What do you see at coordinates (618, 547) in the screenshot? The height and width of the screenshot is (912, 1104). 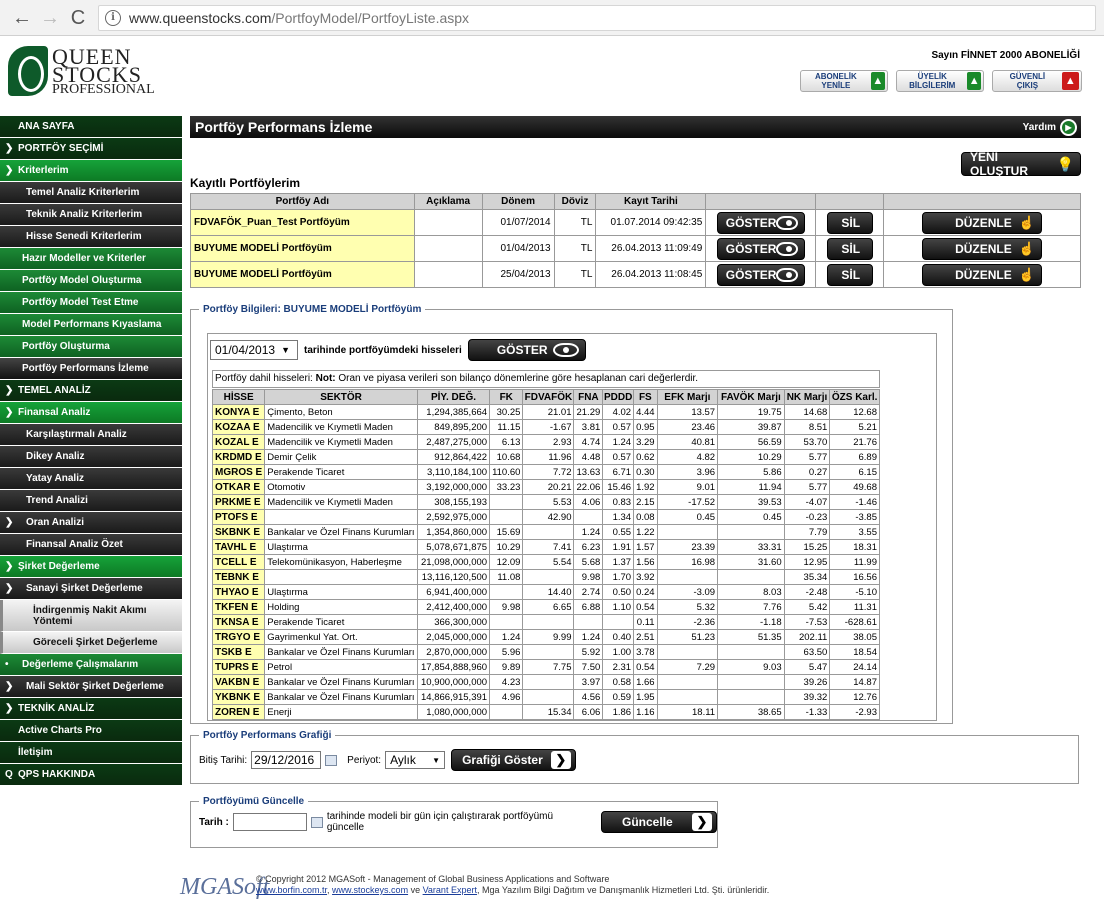 I see `metric-value: 1.91` at bounding box center [618, 547].